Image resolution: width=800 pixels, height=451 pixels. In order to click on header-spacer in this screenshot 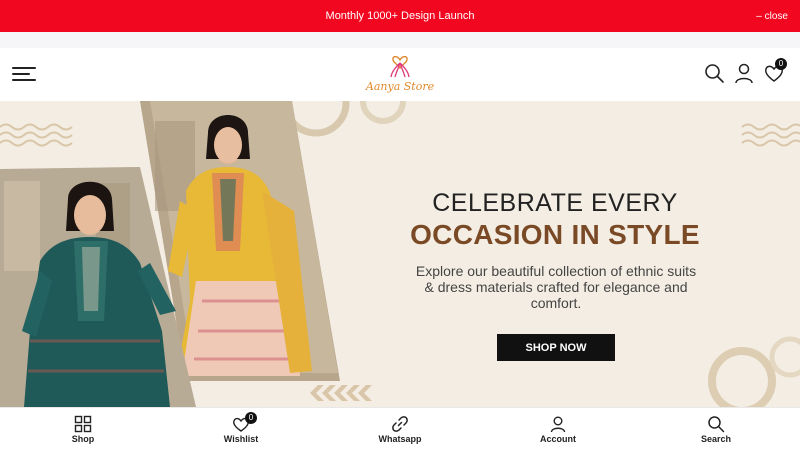, I will do `click(400, 40)`.